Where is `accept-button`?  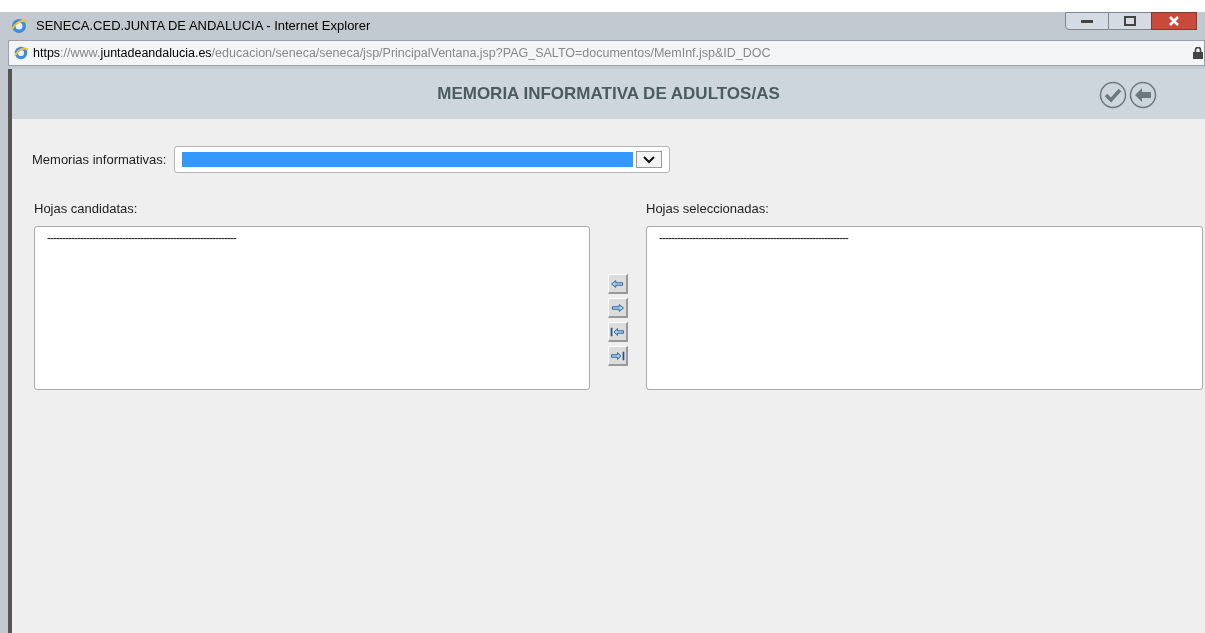 accept-button is located at coordinates (1113, 95).